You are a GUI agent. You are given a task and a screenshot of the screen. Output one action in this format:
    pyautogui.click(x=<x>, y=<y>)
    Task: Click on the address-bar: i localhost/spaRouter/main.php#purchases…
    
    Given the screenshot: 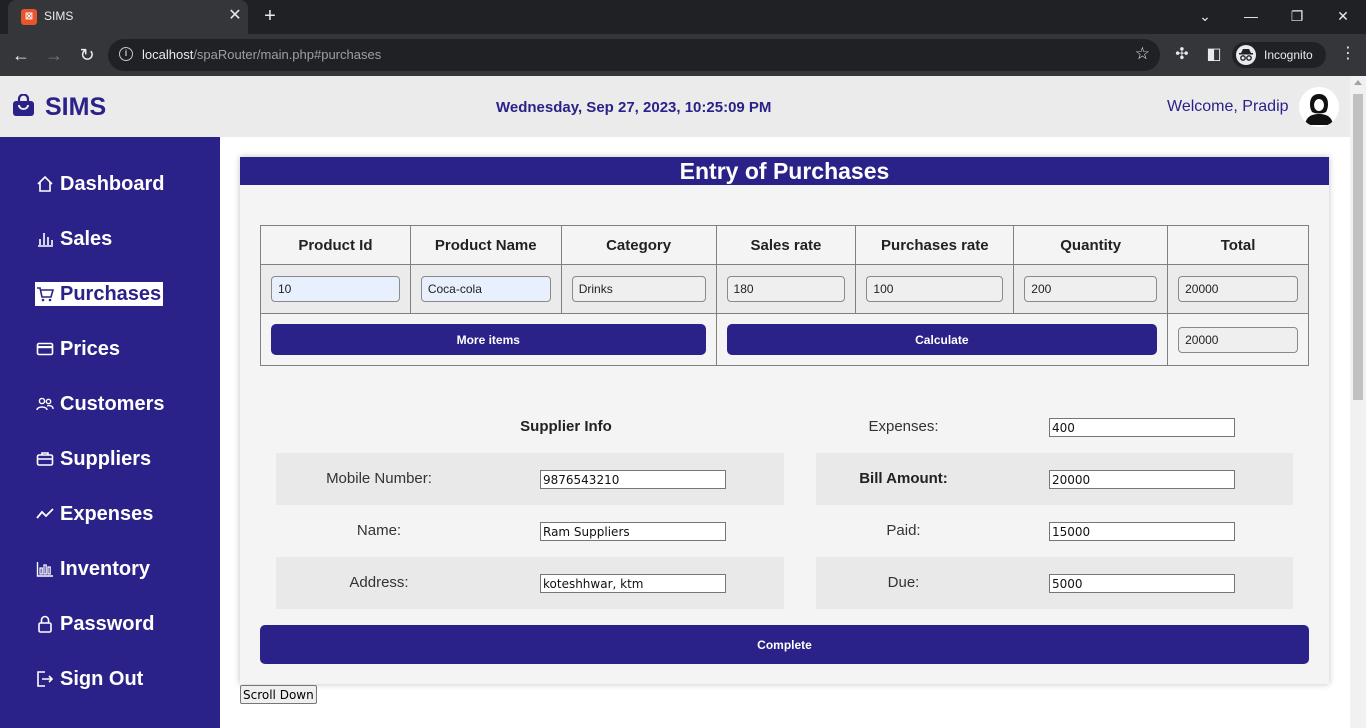 What is the action you would take?
    pyautogui.click(x=634, y=55)
    